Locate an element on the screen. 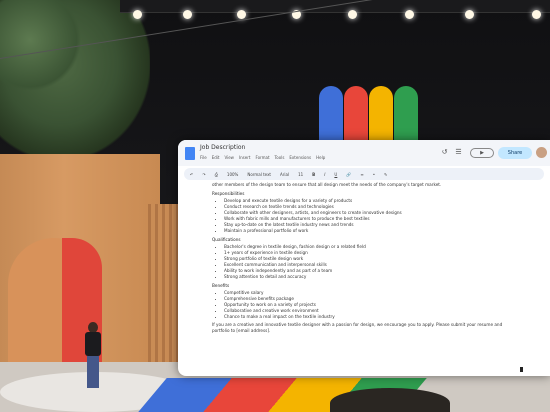 This screenshot has width=550, height=412. meet-icon: ▶ is located at coordinates (482, 153).